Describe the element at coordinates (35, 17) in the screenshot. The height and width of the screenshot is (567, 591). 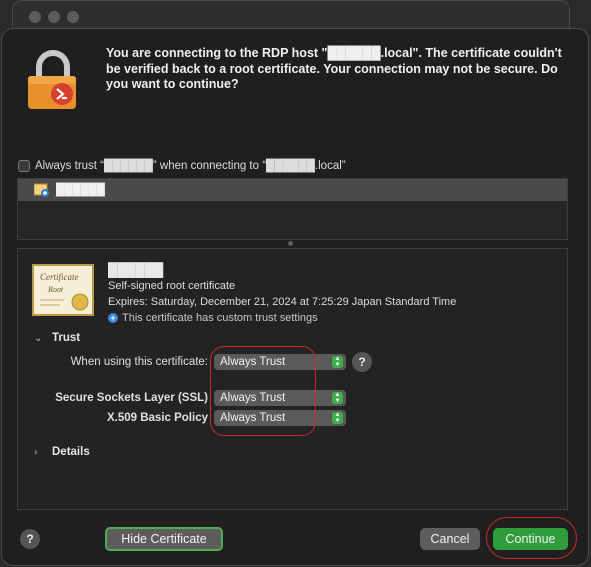
I see `close-window-dot` at that location.